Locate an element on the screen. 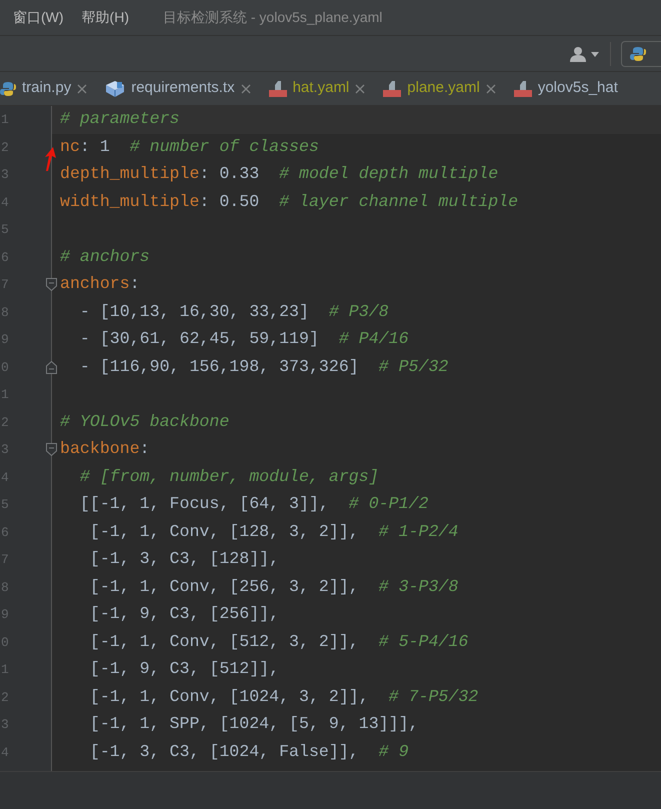 Image resolution: width=661 pixels, height=809 pixels. code-line: [[-1, 1, Focus, [64, 3]], # 0-P1/2 is located at coordinates (253, 504).